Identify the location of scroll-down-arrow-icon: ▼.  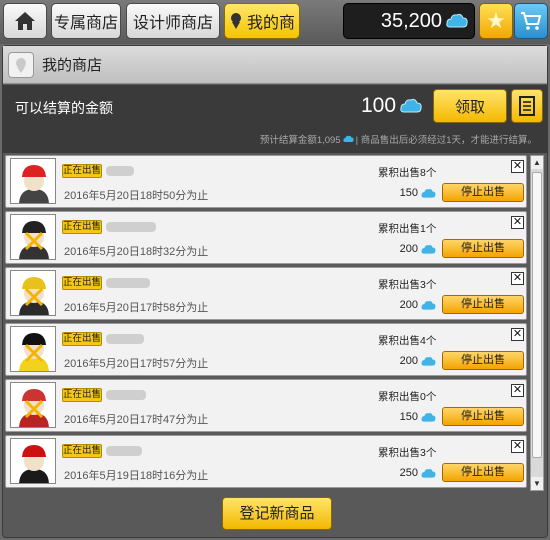
(537, 483).